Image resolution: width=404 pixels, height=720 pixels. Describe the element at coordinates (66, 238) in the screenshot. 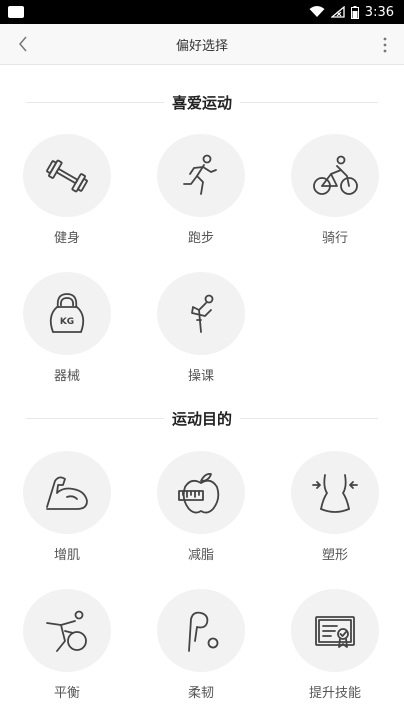

I see `option-label: 健身` at that location.